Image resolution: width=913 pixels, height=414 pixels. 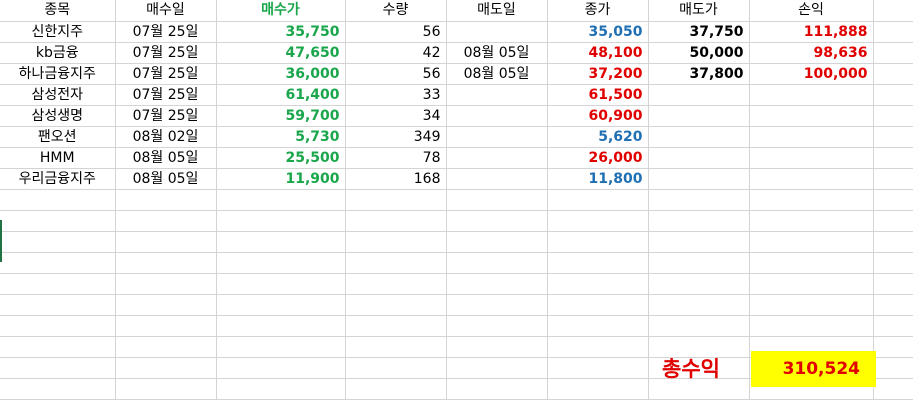 What do you see at coordinates (58, 158) in the screenshot?
I see `cell-name: HMM` at bounding box center [58, 158].